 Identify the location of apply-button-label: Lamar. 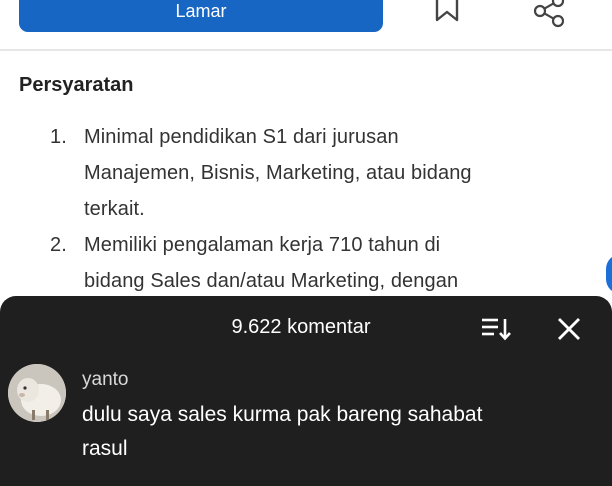
(201, 10).